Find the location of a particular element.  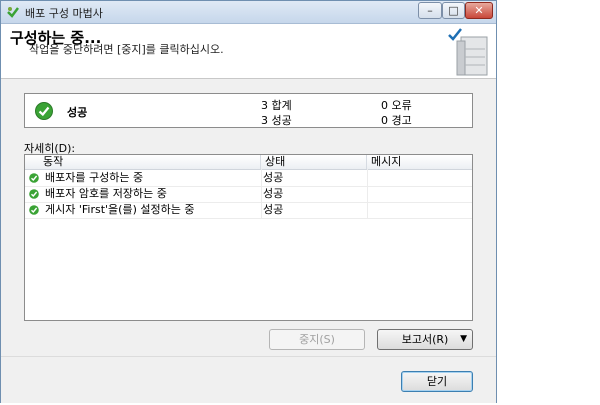

row-action: 게시자 'First'을(를) 설정하는 중 is located at coordinates (120, 209).